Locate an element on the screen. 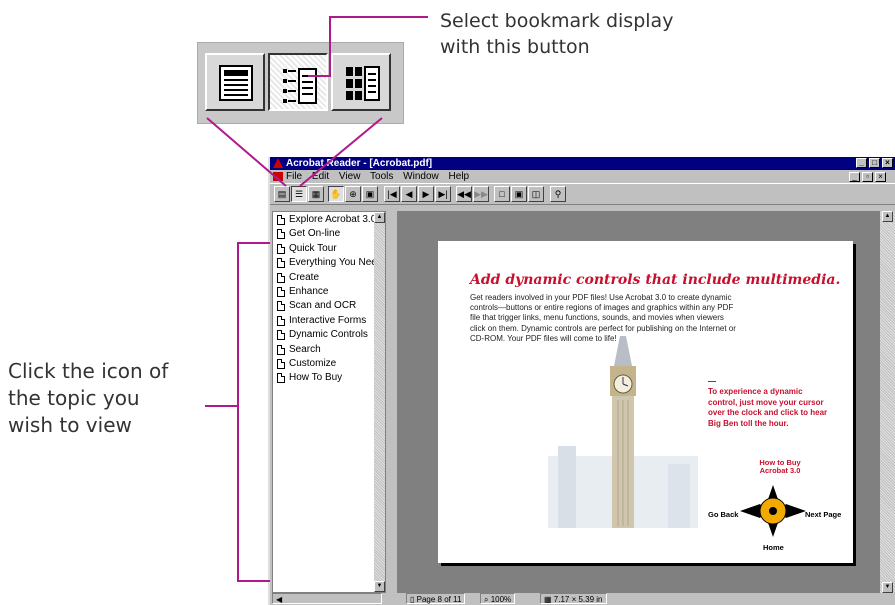 This screenshot has height=605, width=895. bookmark-item: Scan and OCR is located at coordinates (329, 306).